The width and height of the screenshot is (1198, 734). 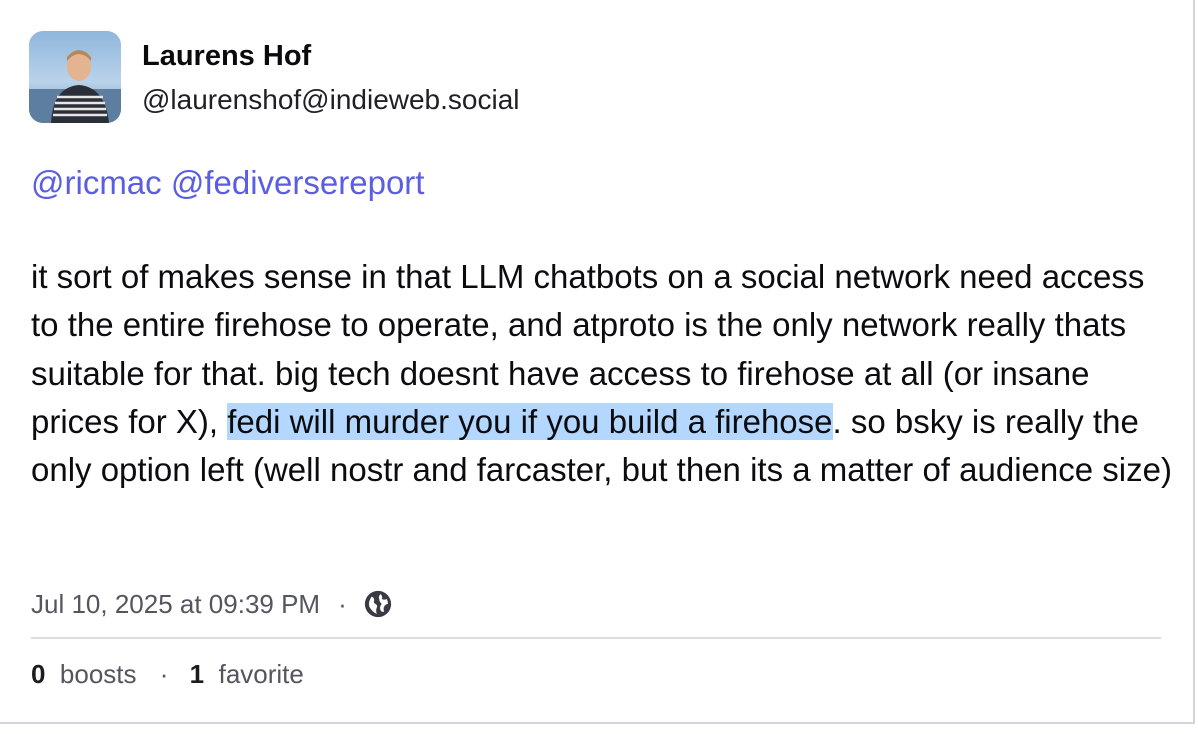 I want to click on boosts-count: 0, so click(x=38, y=674).